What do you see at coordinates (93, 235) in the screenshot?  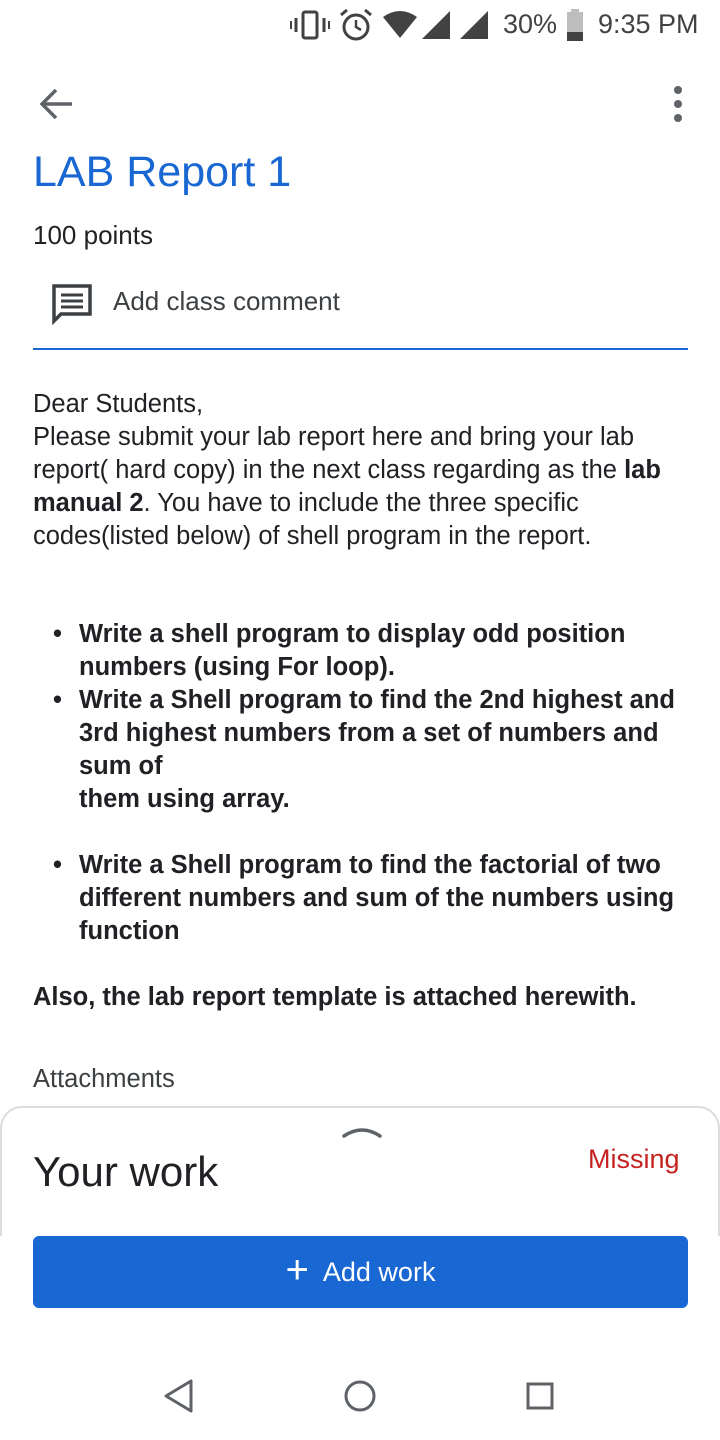 I see `assignment-points: 100 points` at bounding box center [93, 235].